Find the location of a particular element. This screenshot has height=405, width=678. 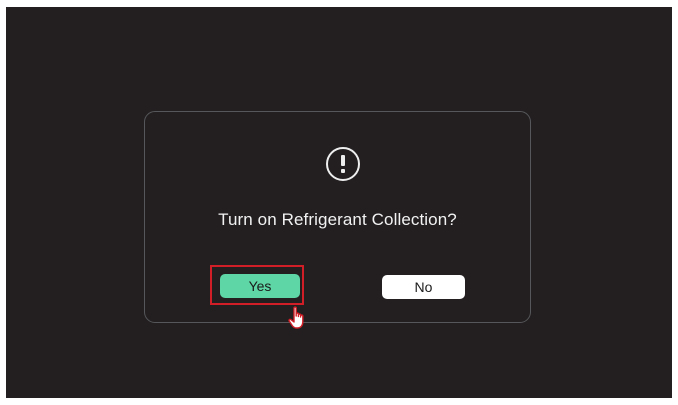

exclamation-circle-icon is located at coordinates (343, 164).